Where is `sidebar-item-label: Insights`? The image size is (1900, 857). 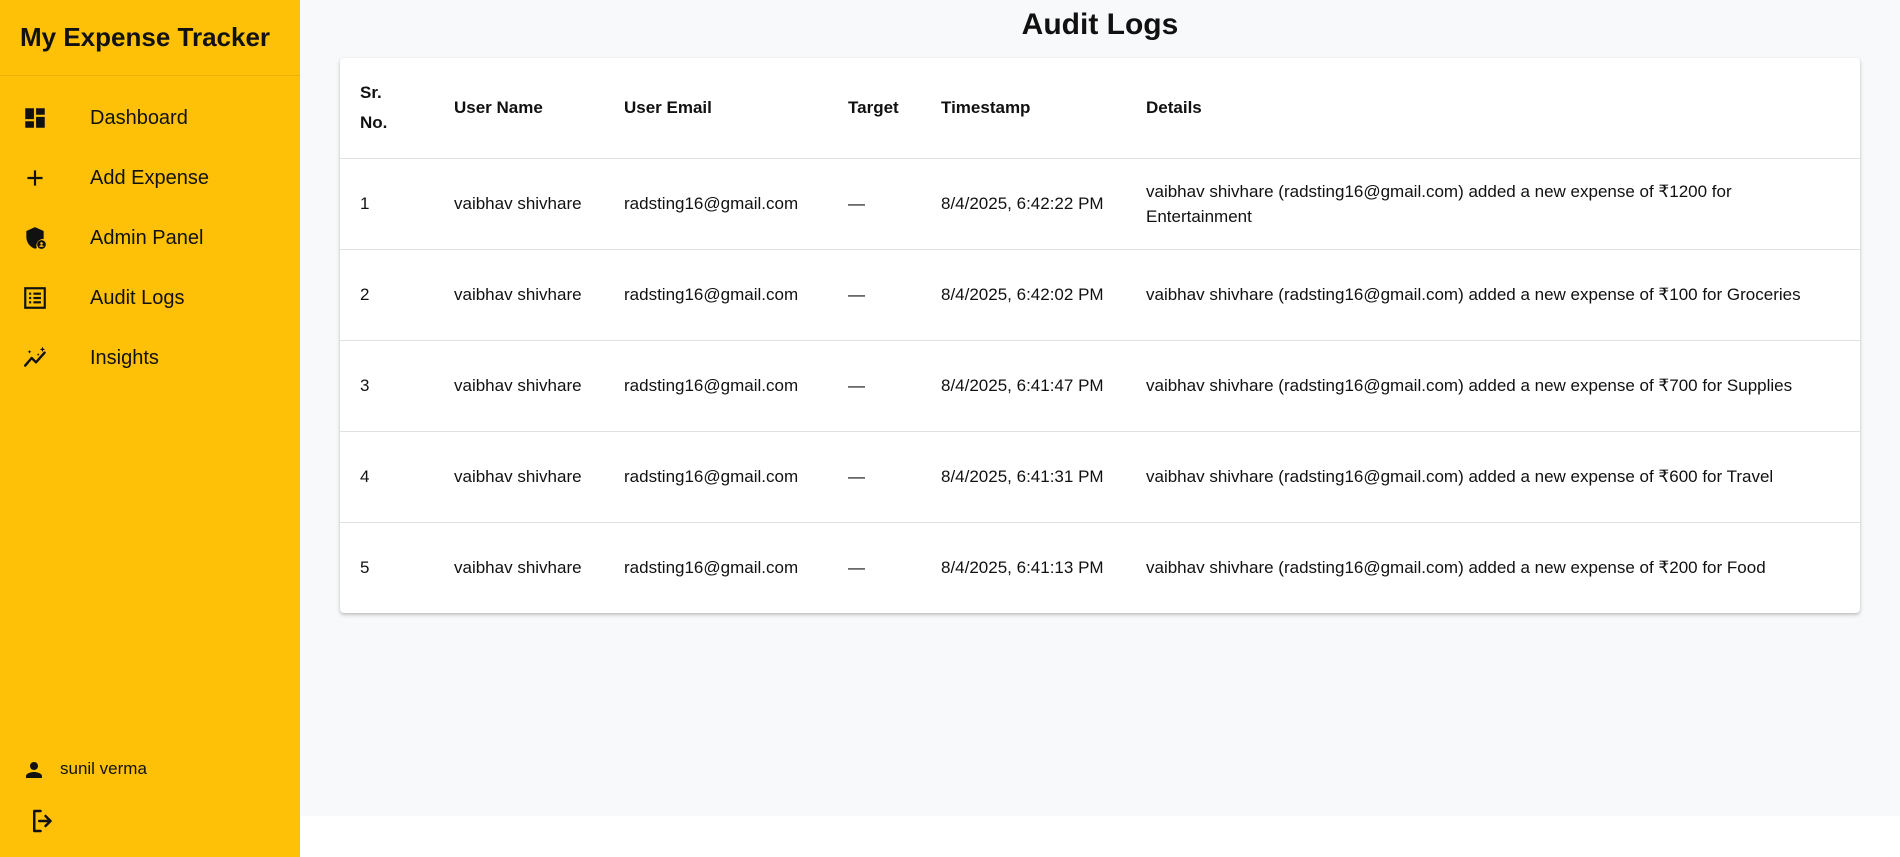 sidebar-item-label: Insights is located at coordinates (124, 357).